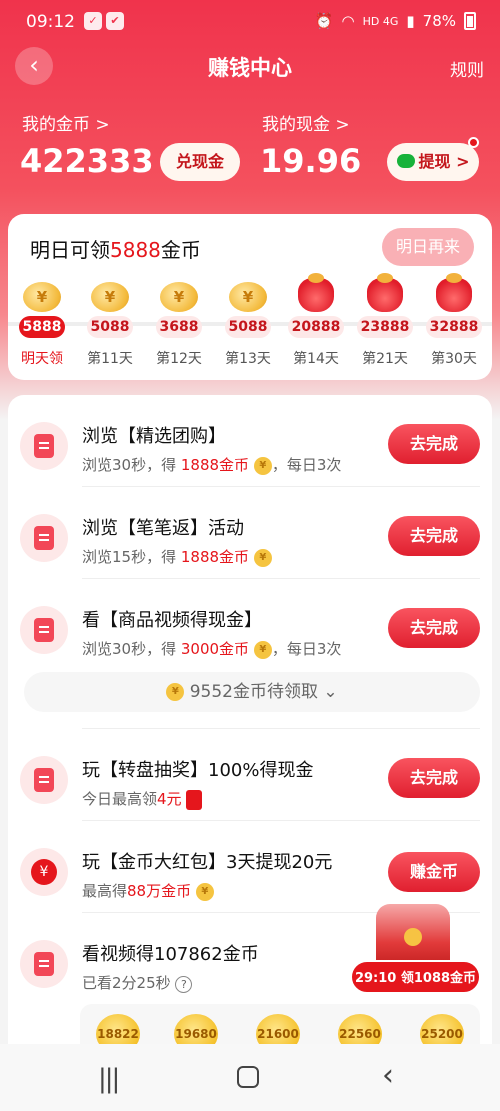 The width and height of the screenshot is (500, 1111). What do you see at coordinates (44, 872) in the screenshot?
I see `yuan-coin-icon: ¥` at bounding box center [44, 872].